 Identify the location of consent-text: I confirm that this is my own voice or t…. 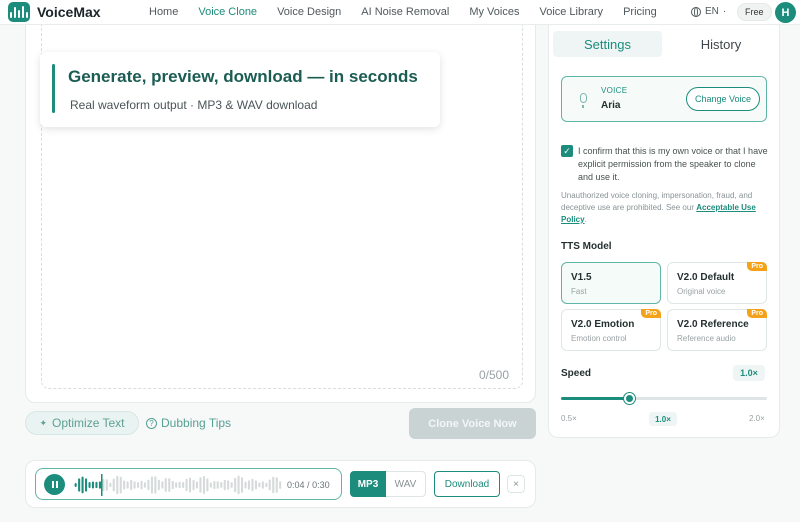
(673, 164).